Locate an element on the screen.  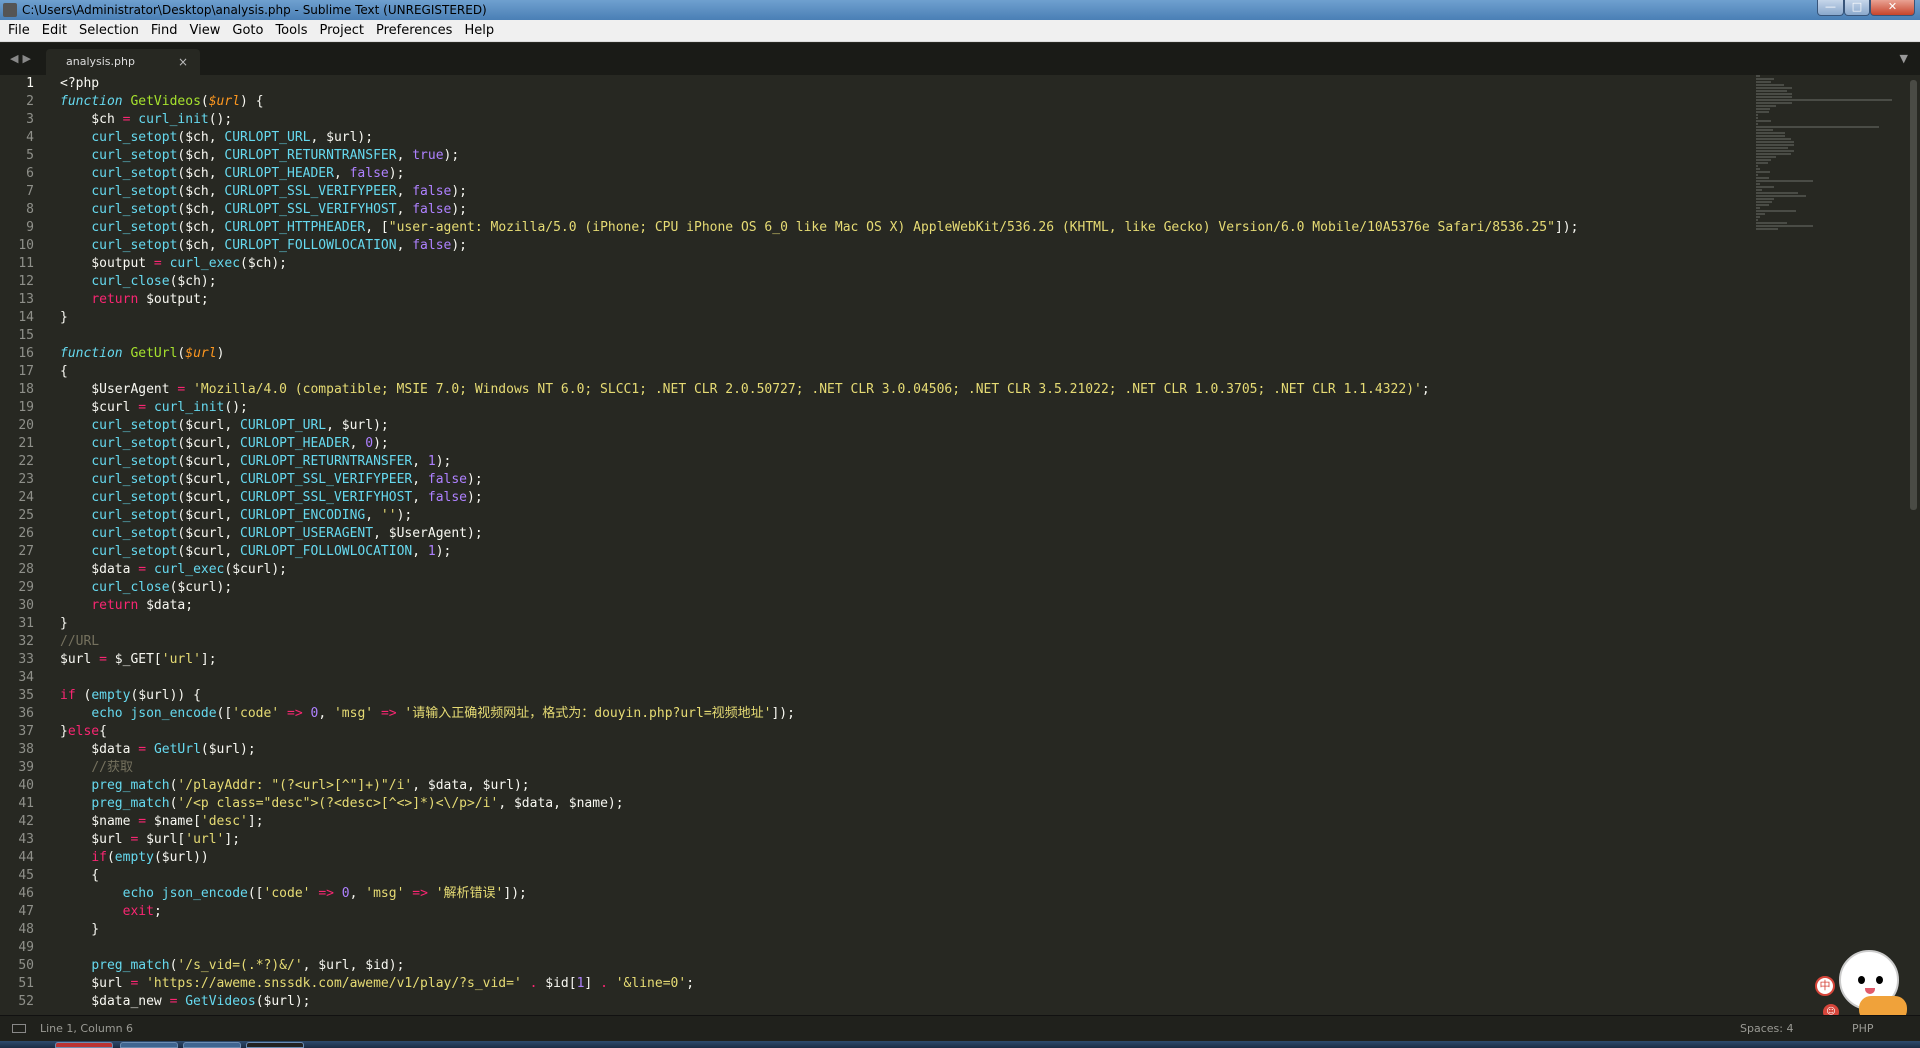
code-line: $ch = curl_init(); is located at coordinates (905, 120).